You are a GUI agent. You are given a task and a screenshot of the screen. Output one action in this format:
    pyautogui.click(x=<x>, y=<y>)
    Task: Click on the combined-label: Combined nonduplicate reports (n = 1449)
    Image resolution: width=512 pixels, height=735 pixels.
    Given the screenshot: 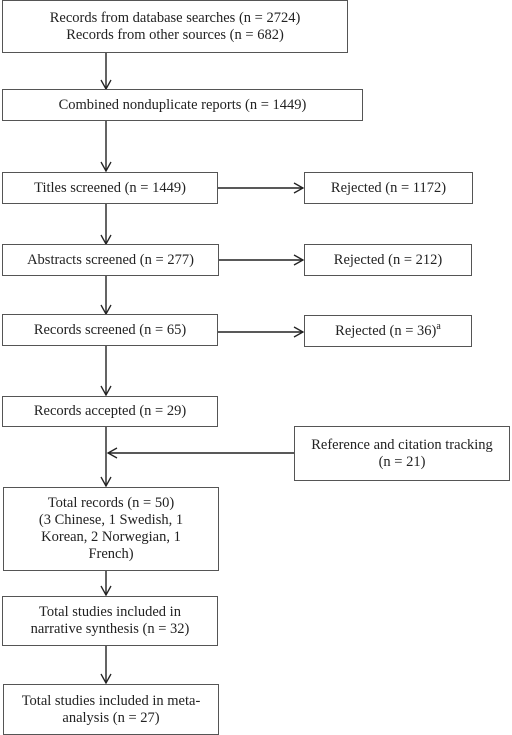 What is the action you would take?
    pyautogui.click(x=182, y=104)
    